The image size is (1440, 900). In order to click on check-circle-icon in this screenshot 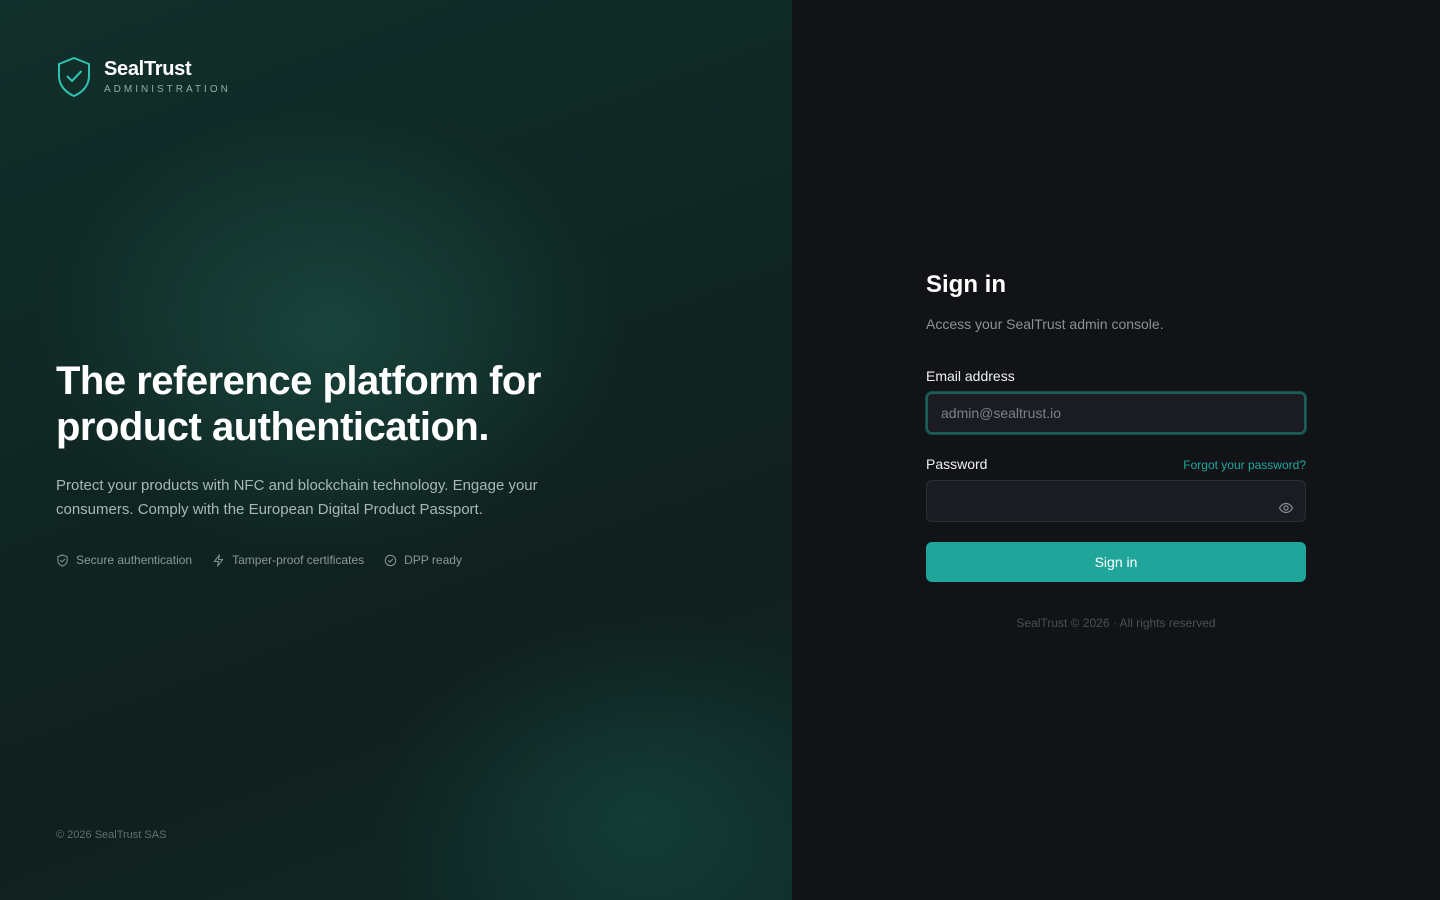, I will do `click(390, 560)`.